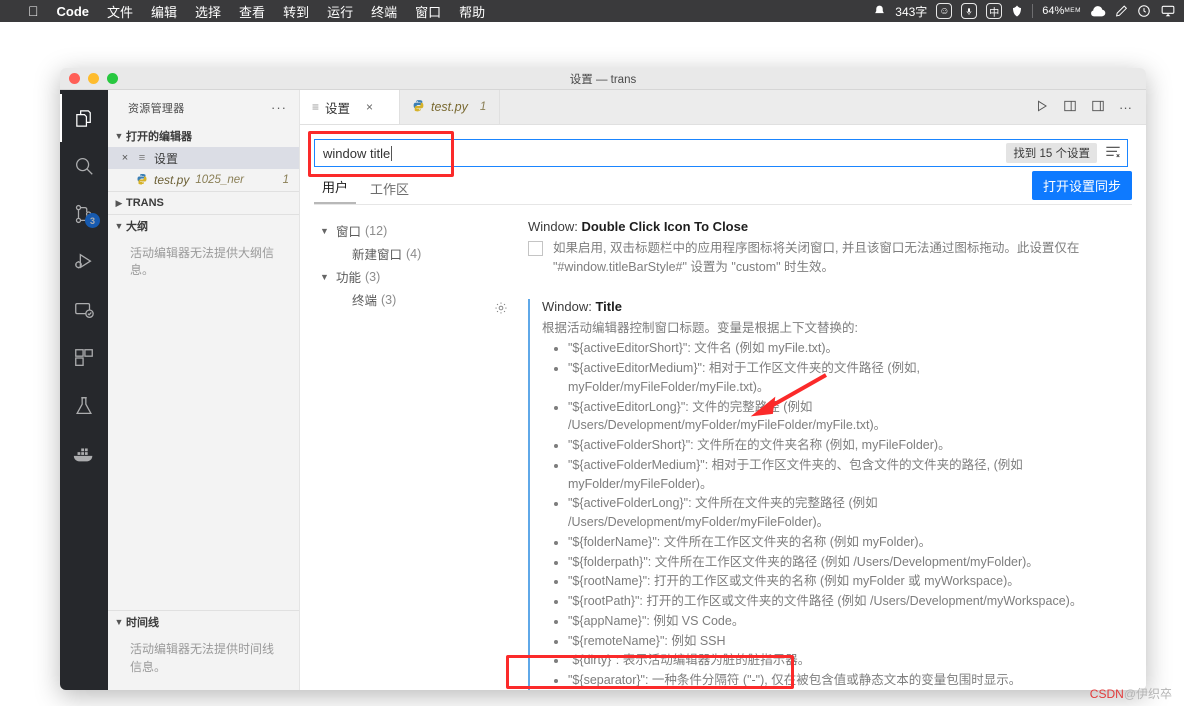 This screenshot has width=1184, height=706. Describe the element at coordinates (376, 230) in the screenshot. I see `toc-count: (12)` at that location.